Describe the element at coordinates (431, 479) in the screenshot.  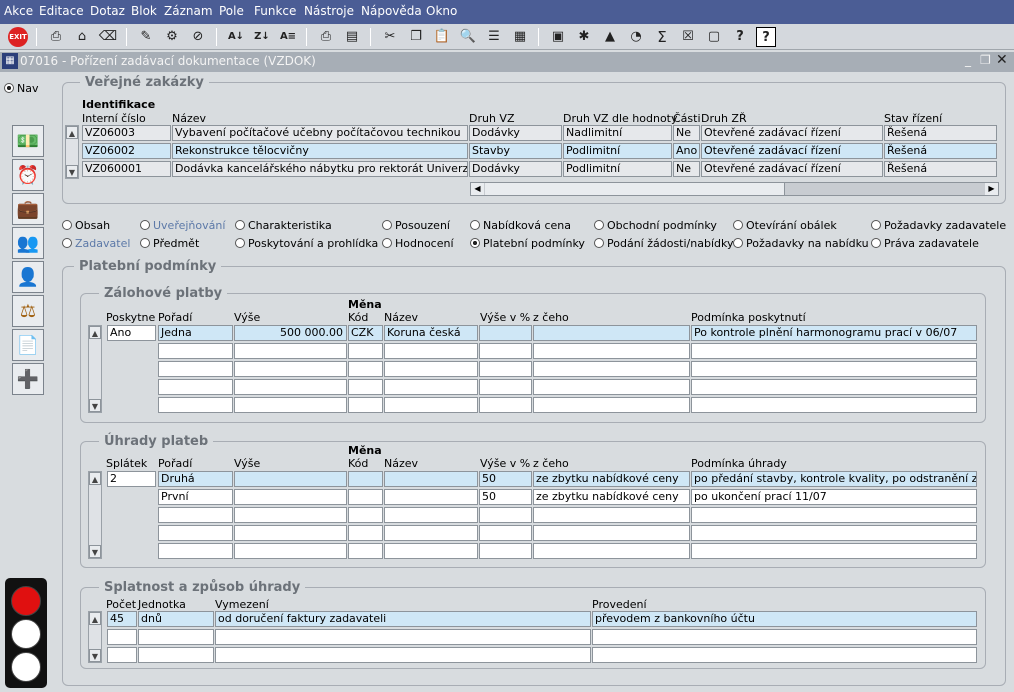
I see `cell-nazev` at that location.